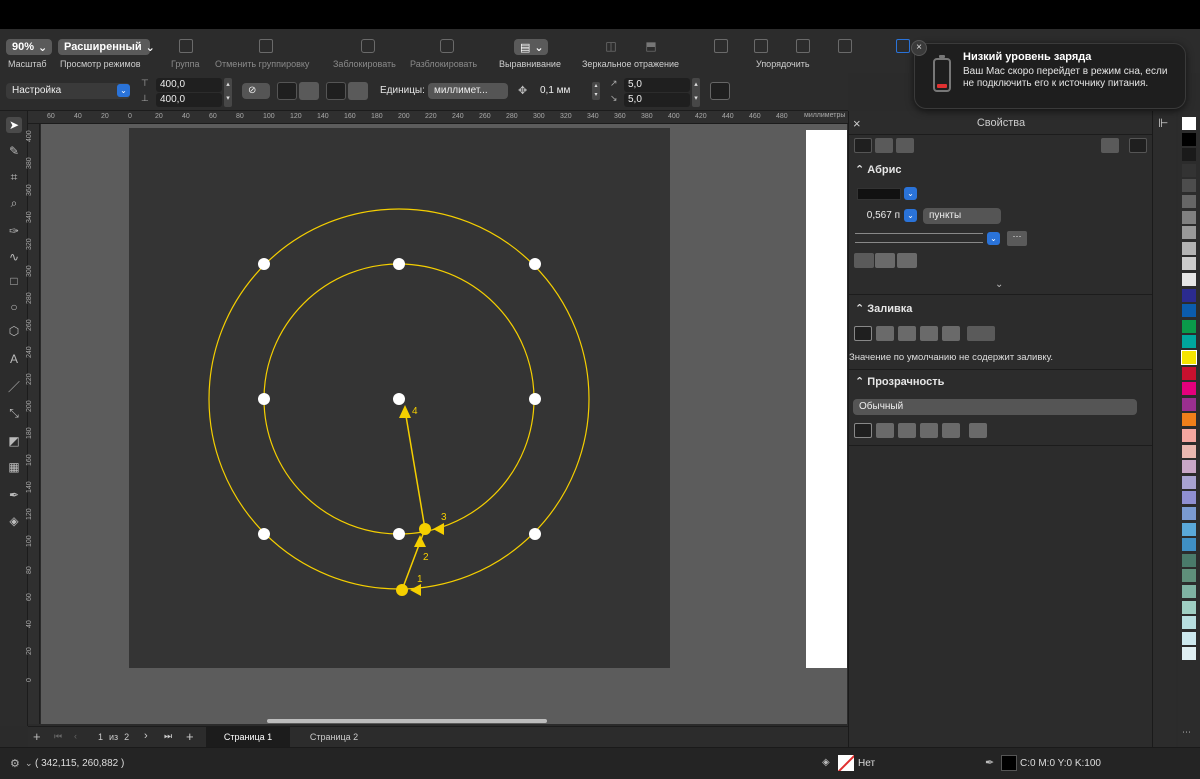 The height and width of the screenshot is (779, 1200). I want to click on fill-none-swatch, so click(846, 763).